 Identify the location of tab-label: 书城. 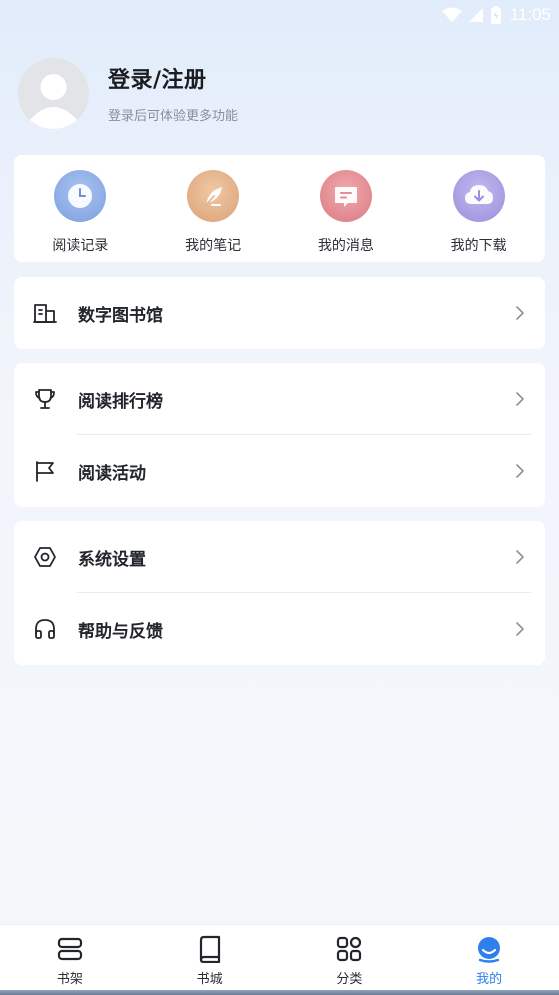
(209, 979).